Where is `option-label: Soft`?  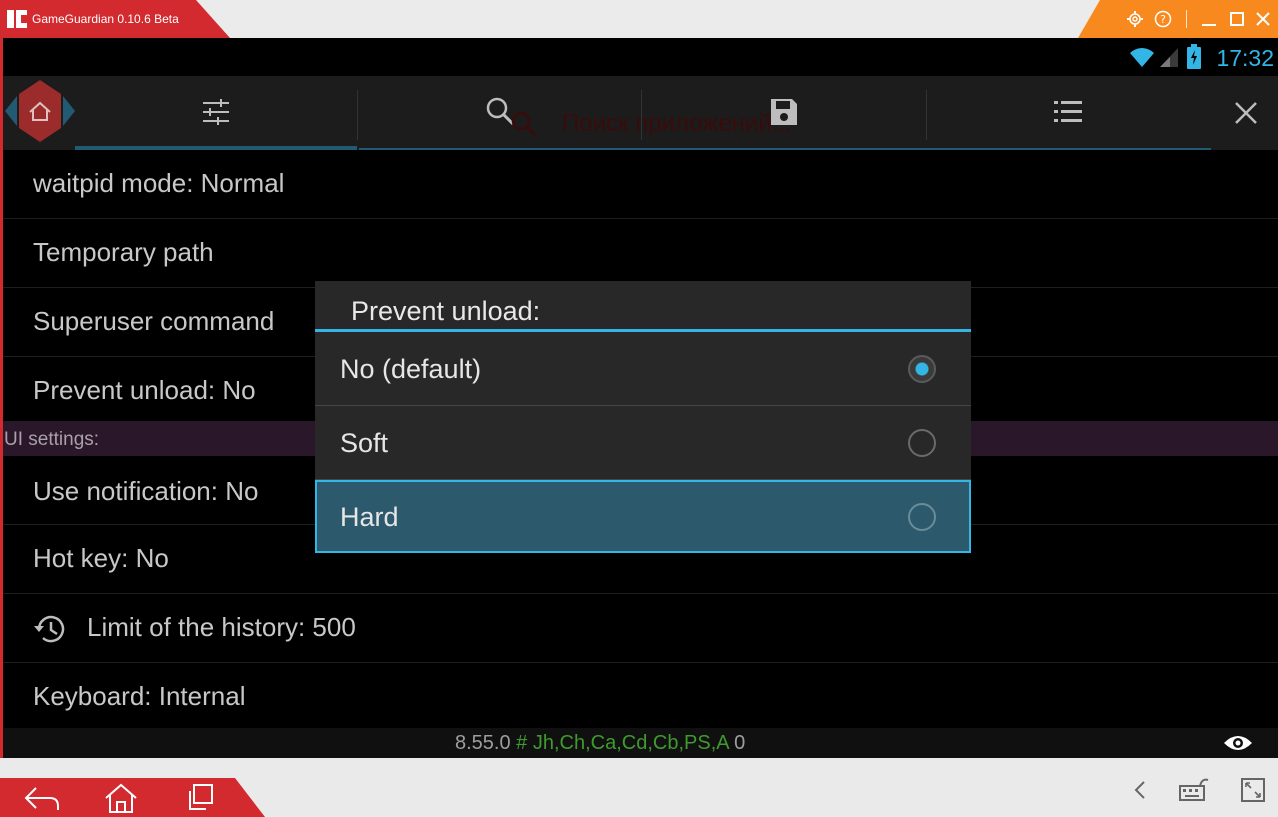 option-label: Soft is located at coordinates (364, 443).